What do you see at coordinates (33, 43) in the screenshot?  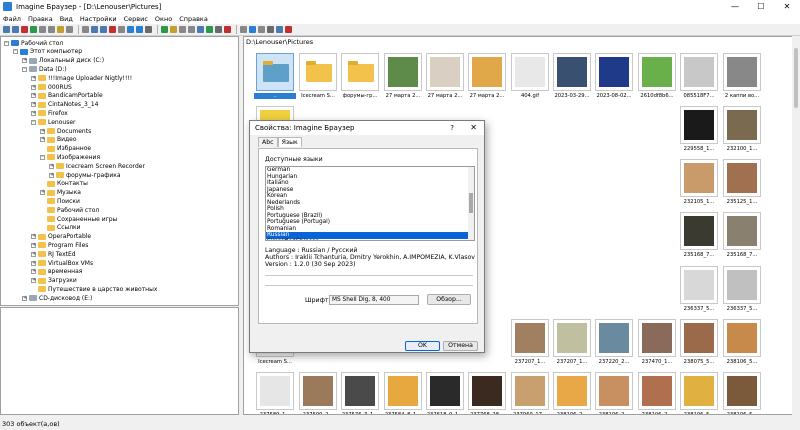 I see `tree-item: – Рабочий стол` at bounding box center [33, 43].